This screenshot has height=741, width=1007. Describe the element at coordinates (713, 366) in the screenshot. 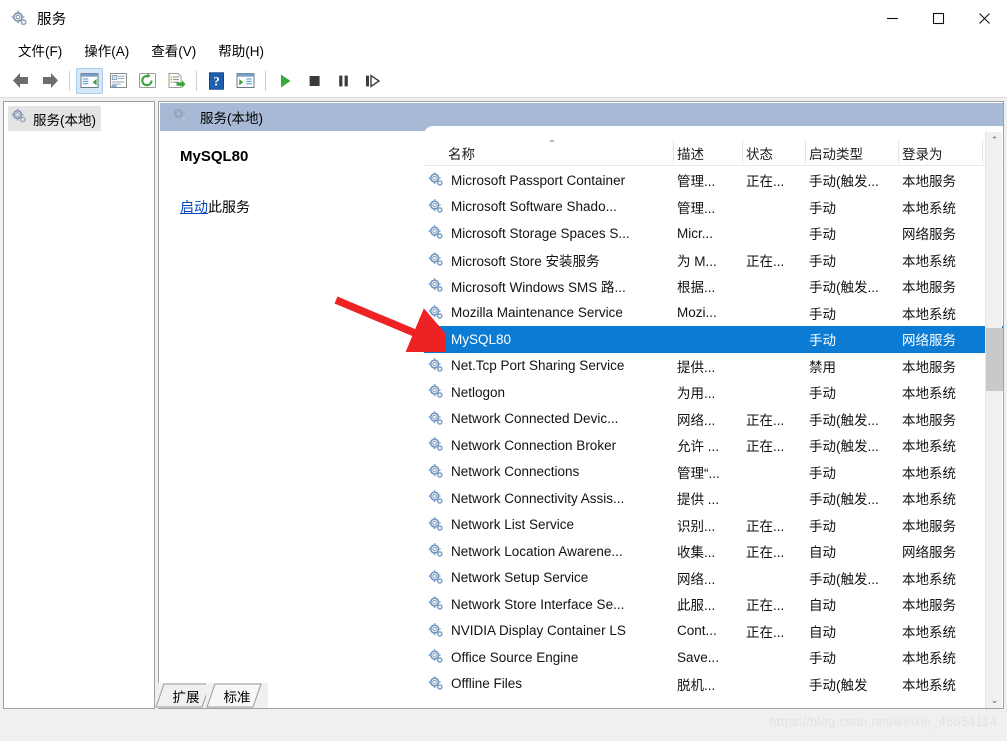

I see `table-row: Net.Tcp Port Sharing Service 提供... 禁用 本地服务` at that location.